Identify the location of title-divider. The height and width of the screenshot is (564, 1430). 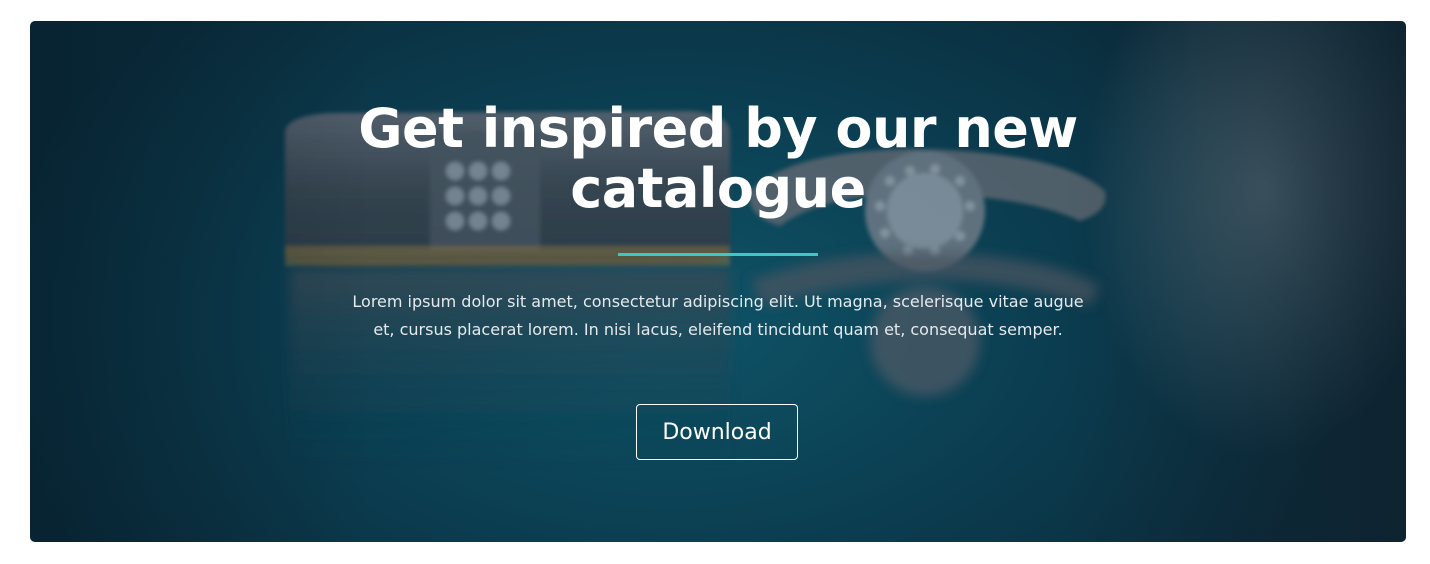
(718, 254).